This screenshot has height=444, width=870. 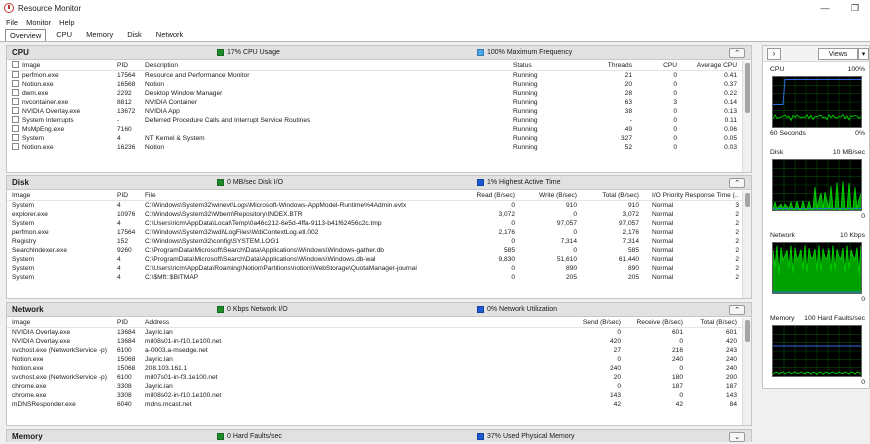 What do you see at coordinates (628, 111) in the screenshot?
I see `cell-text: 38` at bounding box center [628, 111].